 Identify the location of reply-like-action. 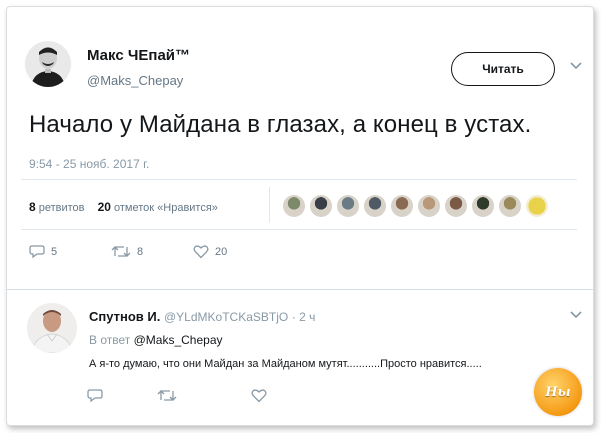
(259, 395).